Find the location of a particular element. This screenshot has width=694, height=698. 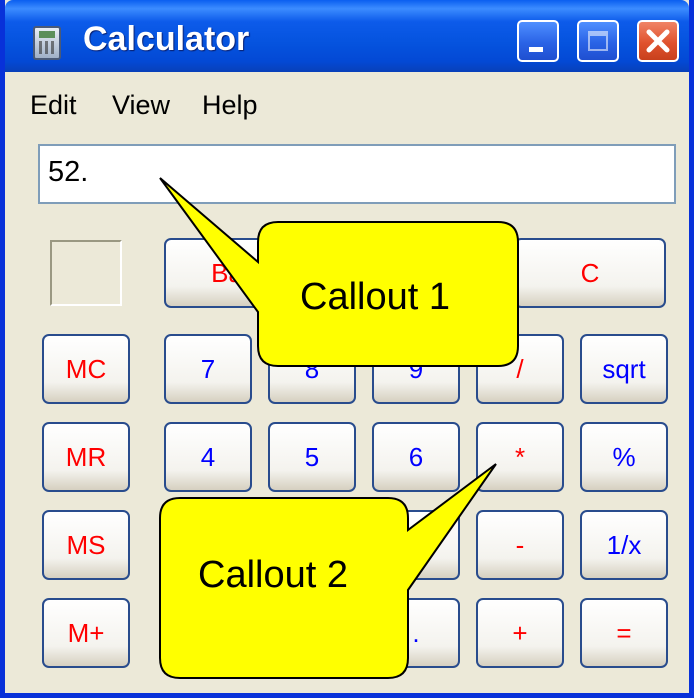

title-bar: Calculator is located at coordinates (347, 36).